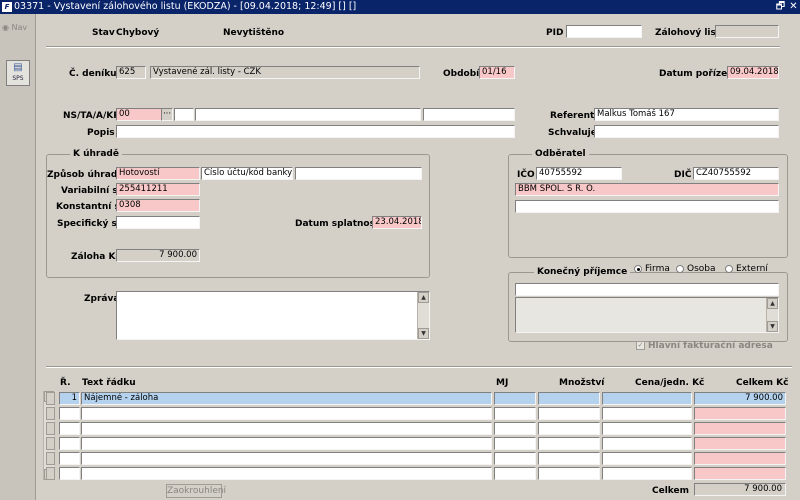 This screenshot has height=500, width=800. I want to click on a-field, so click(308, 114).